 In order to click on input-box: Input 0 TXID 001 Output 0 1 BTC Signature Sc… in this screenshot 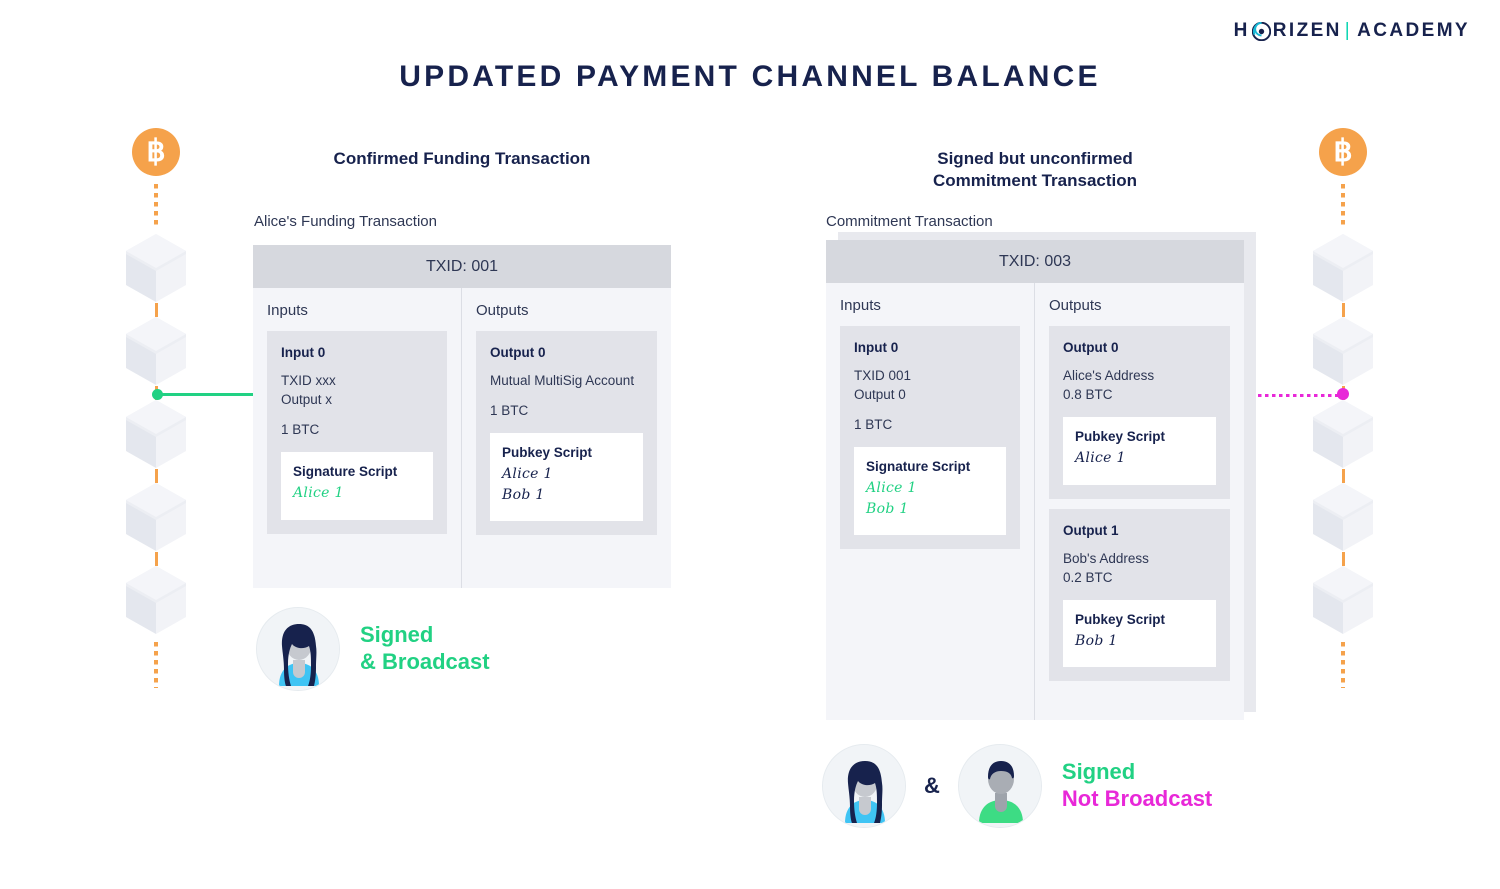, I will do `click(930, 438)`.